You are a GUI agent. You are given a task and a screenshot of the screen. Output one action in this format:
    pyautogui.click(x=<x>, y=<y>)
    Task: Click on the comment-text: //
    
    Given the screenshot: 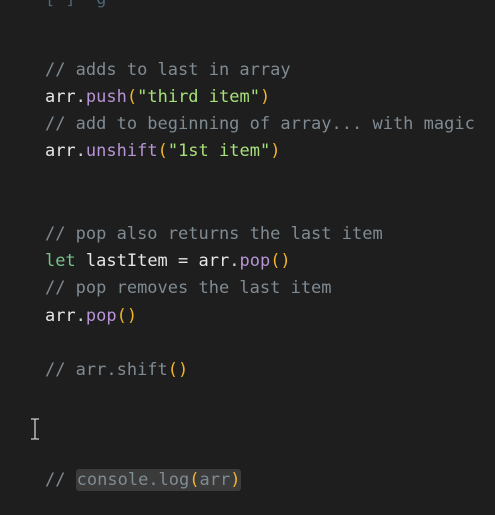 What is the action you would take?
    pyautogui.click(x=60, y=480)
    